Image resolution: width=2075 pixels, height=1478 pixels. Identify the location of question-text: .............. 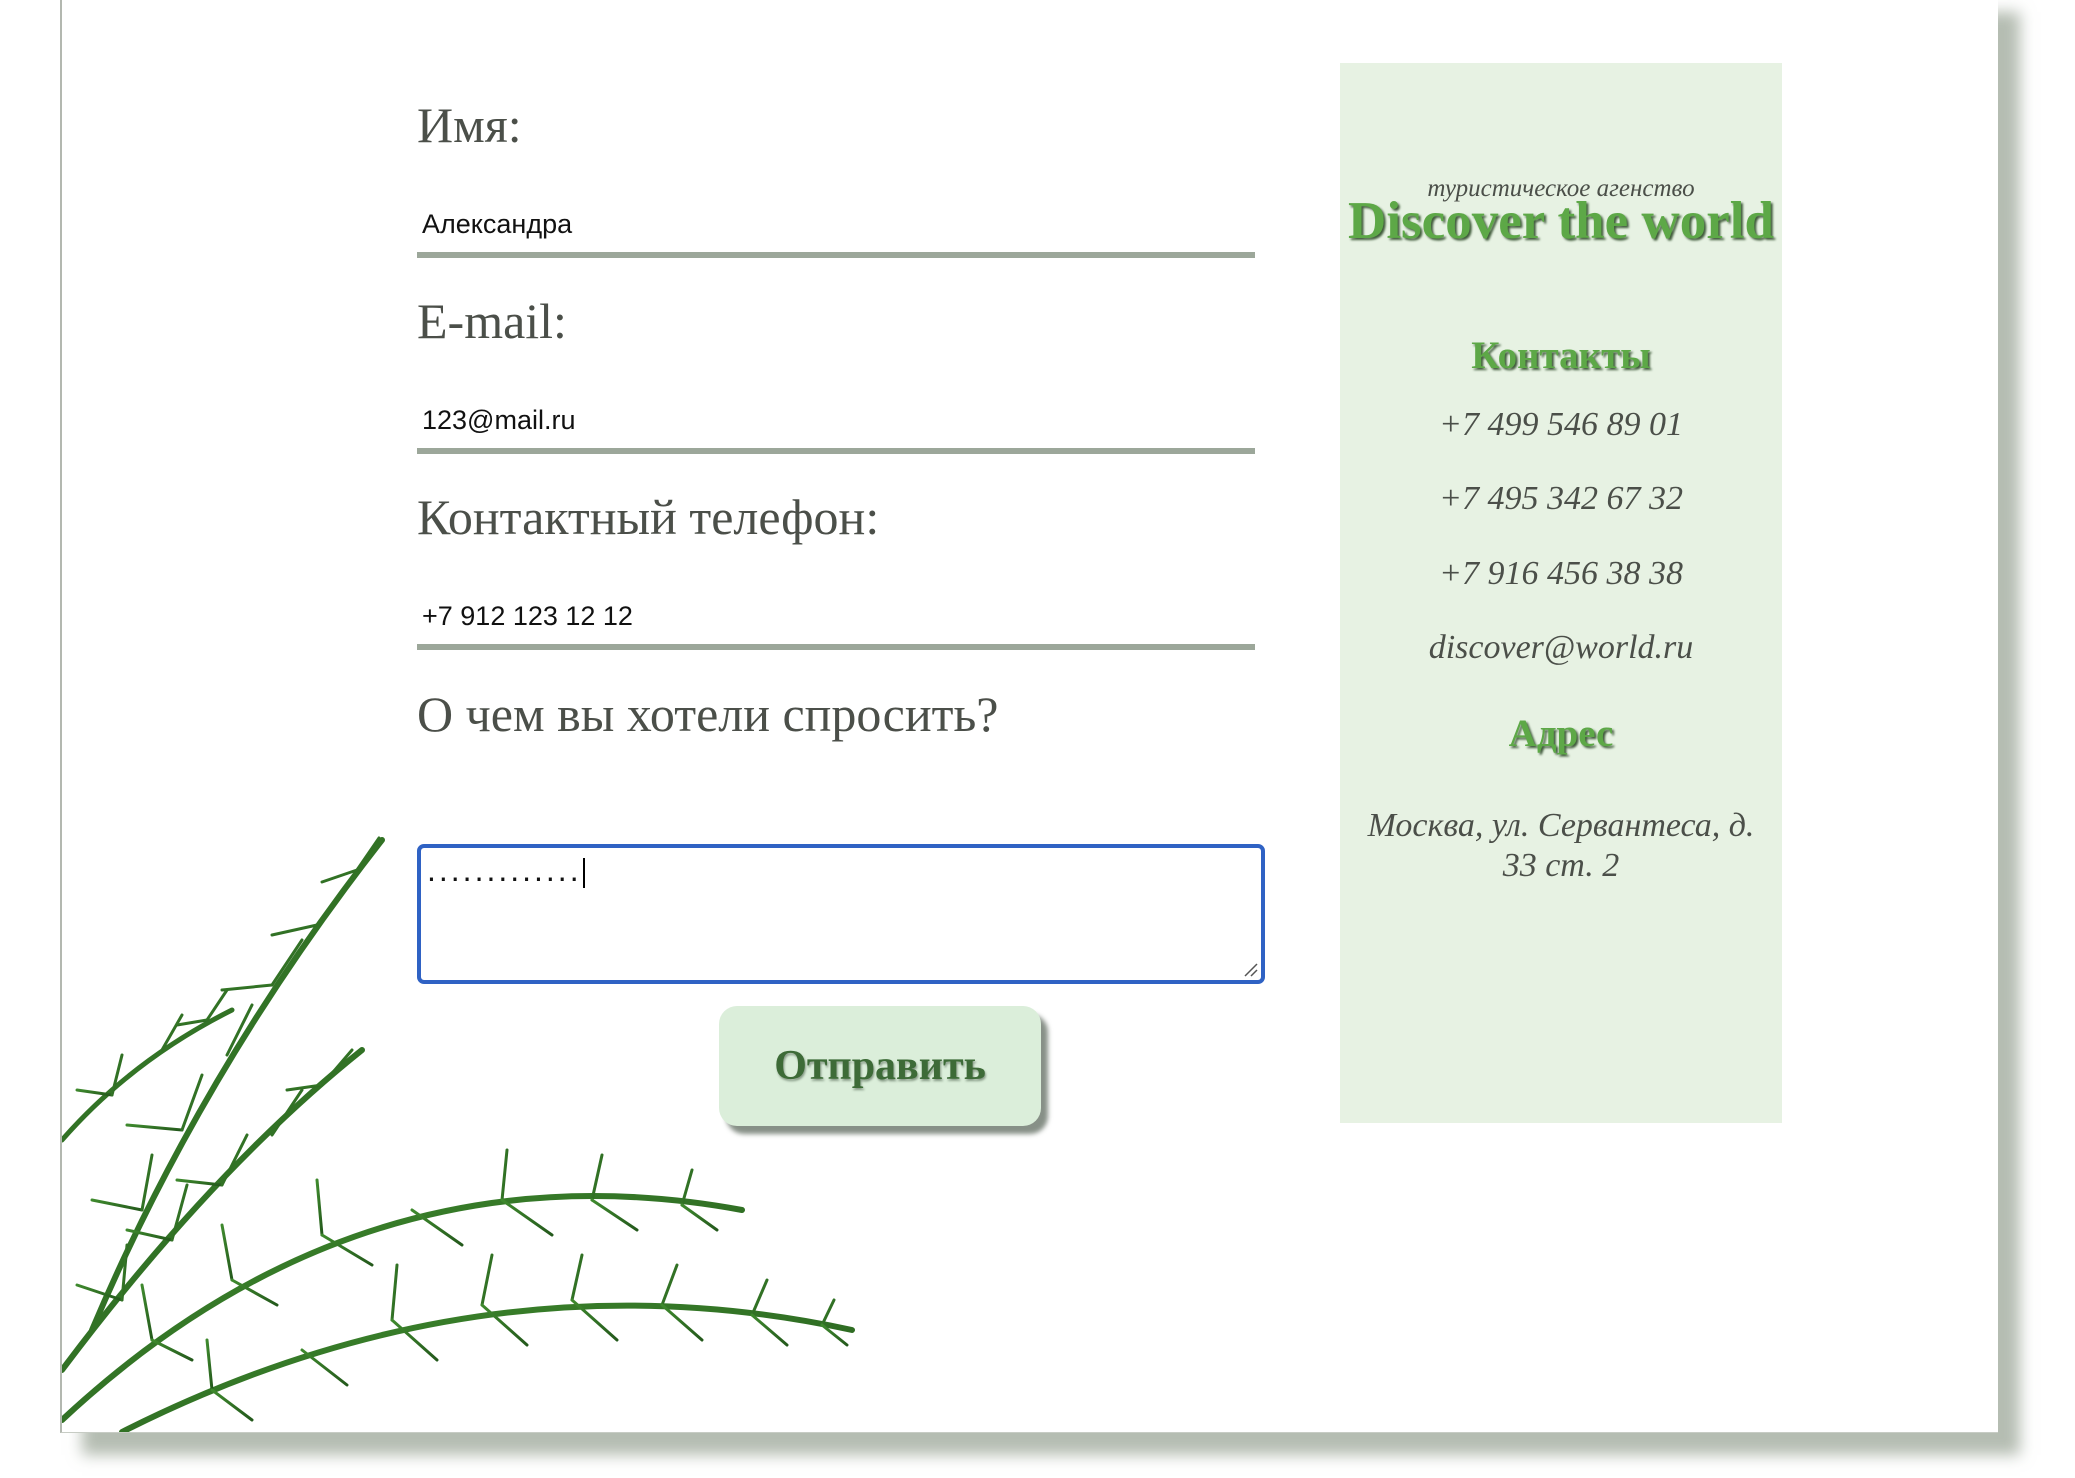
(504, 870).